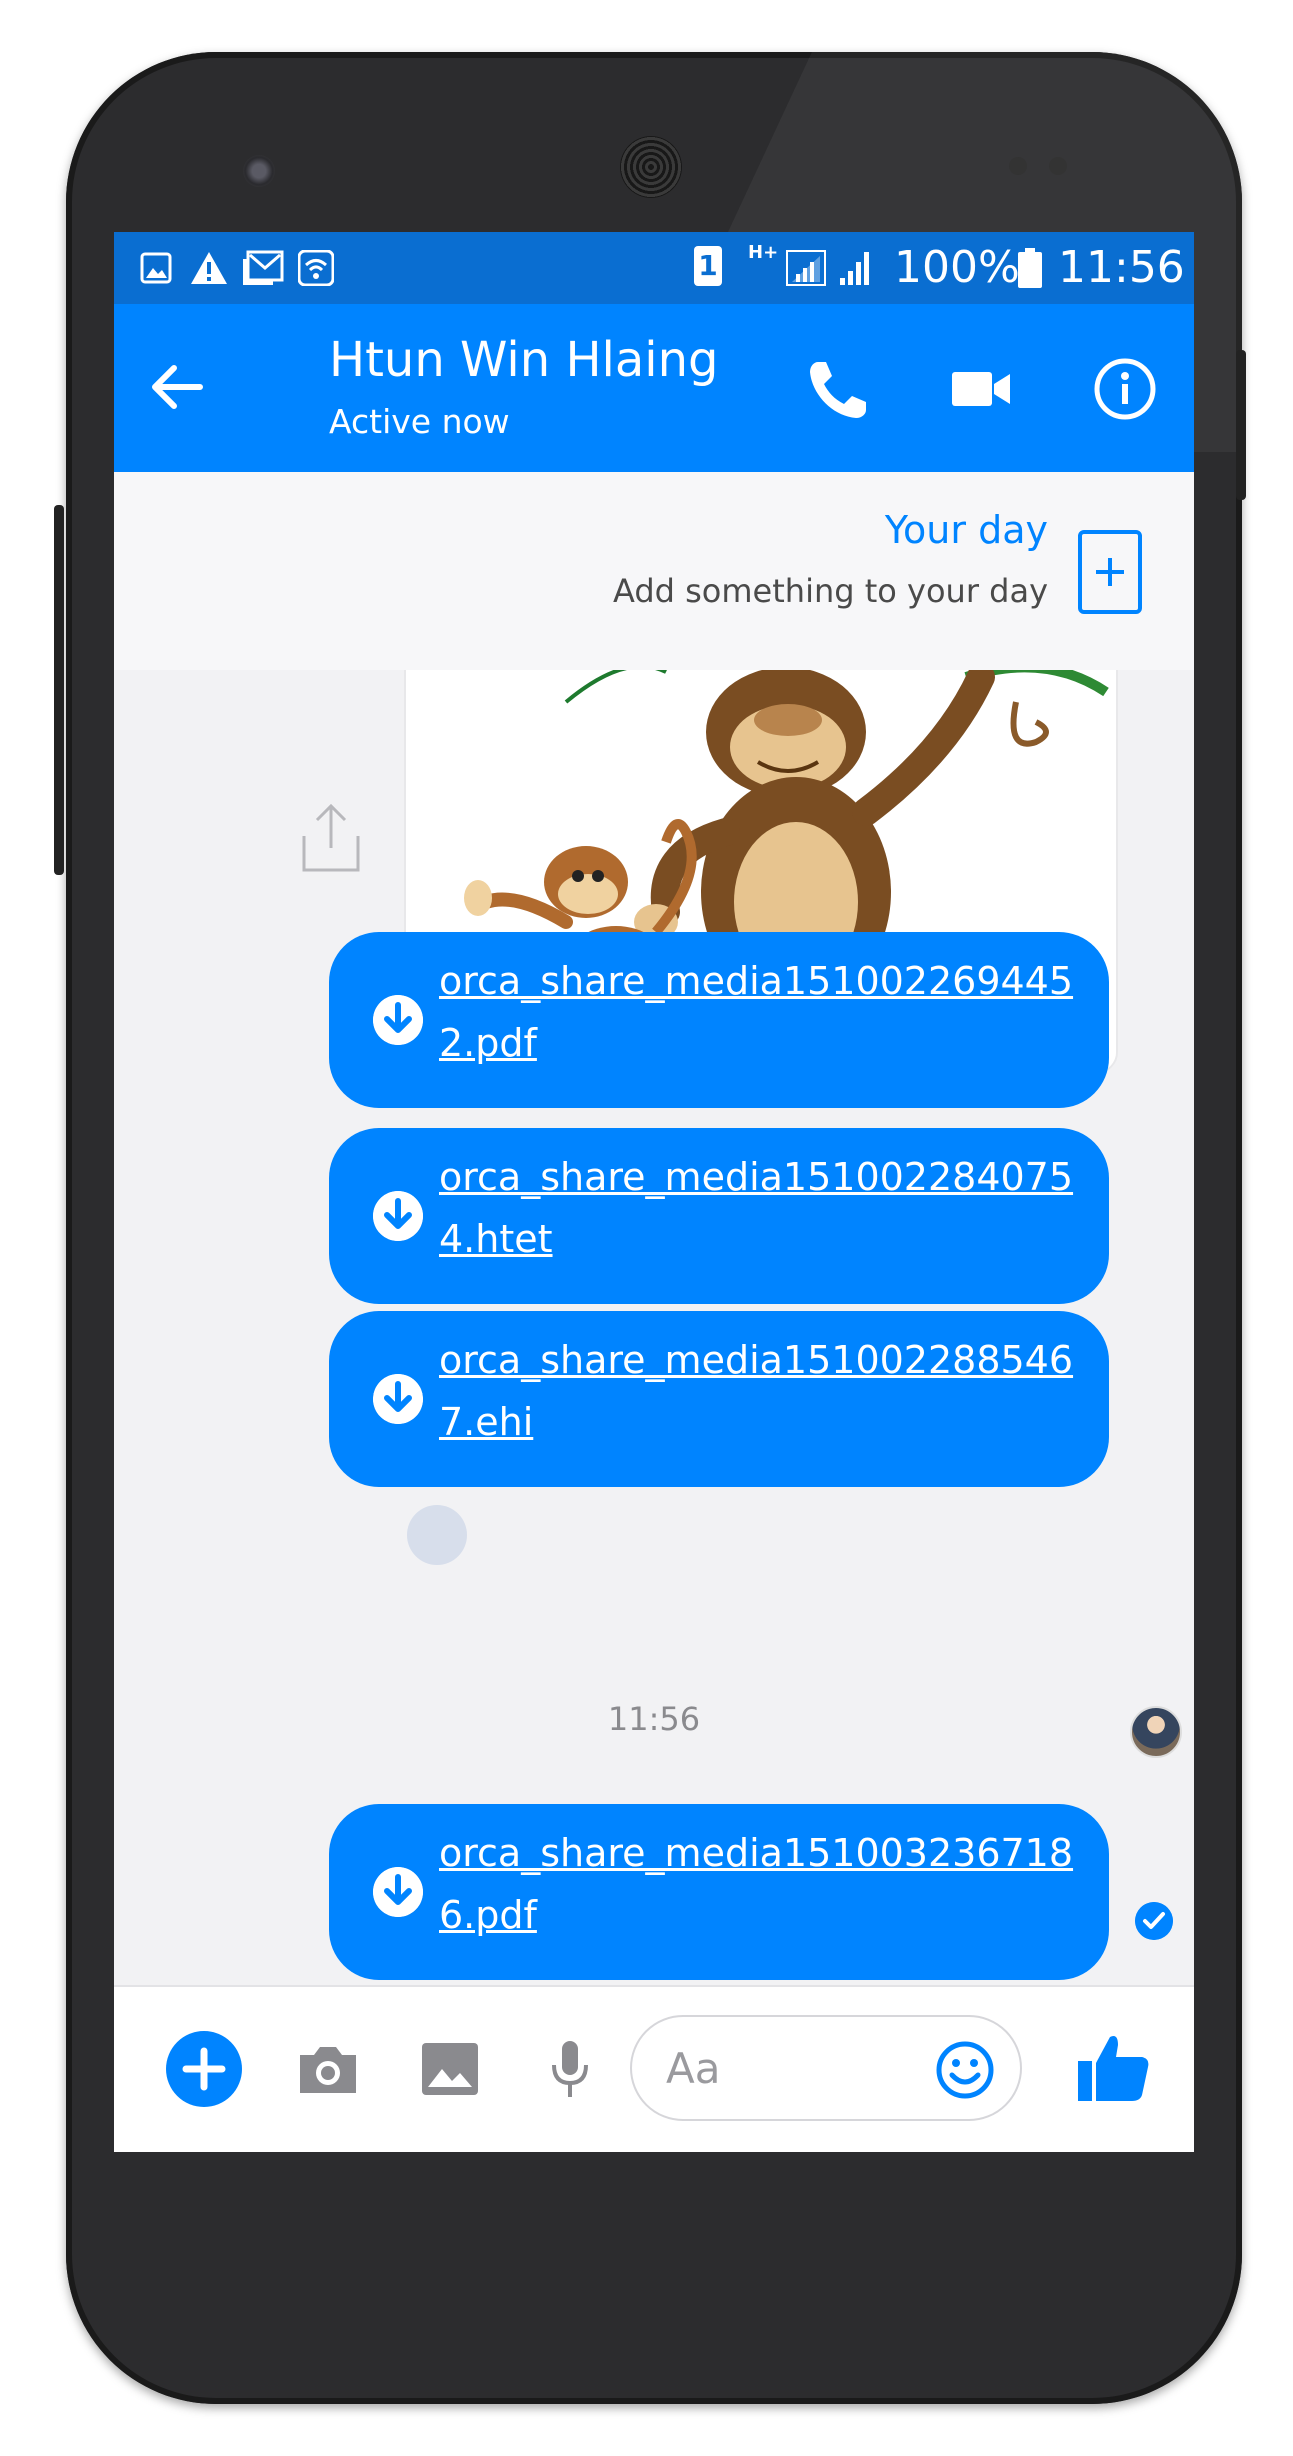 The width and height of the screenshot is (1293, 2456). I want to click on message-input, so click(786, 2068).